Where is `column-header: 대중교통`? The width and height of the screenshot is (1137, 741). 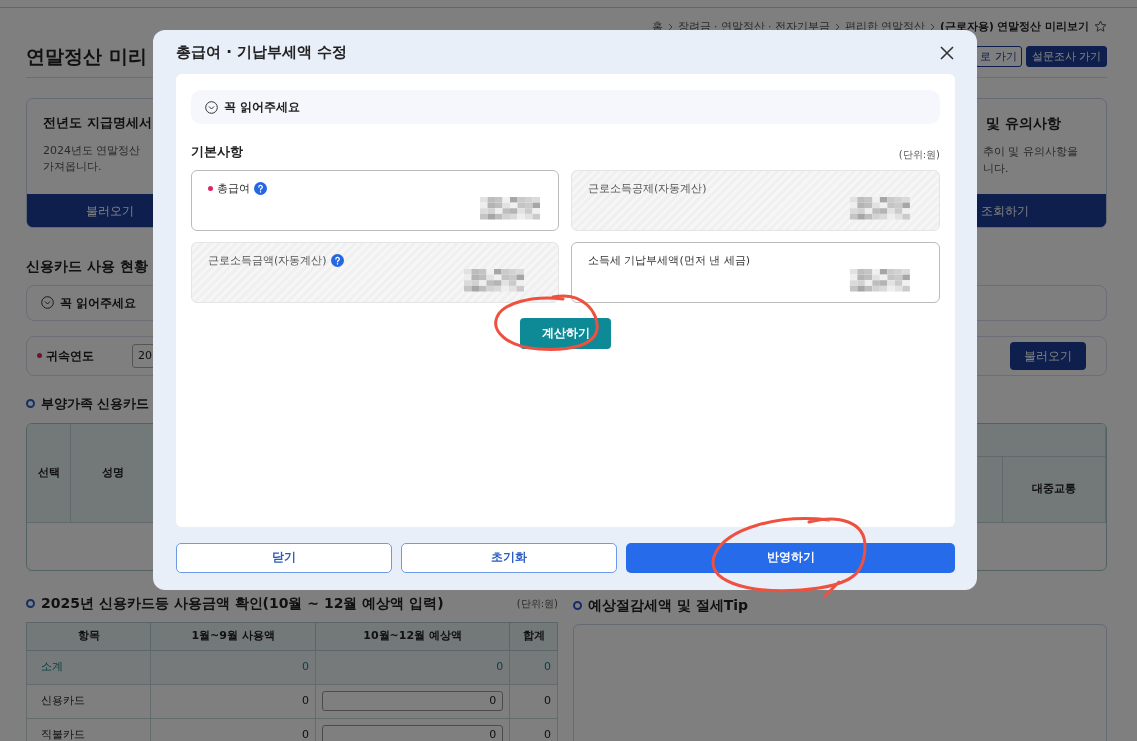 column-header: 대중교통 is located at coordinates (1054, 489).